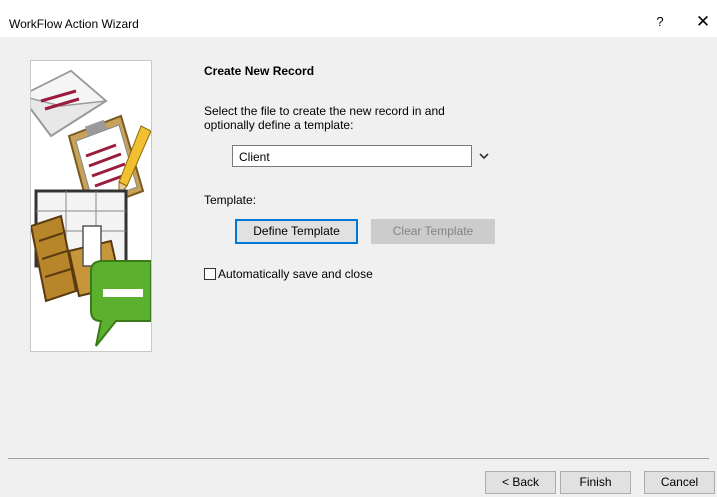 This screenshot has width=717, height=497. What do you see at coordinates (595, 482) in the screenshot?
I see `finish-button: Finish` at bounding box center [595, 482].